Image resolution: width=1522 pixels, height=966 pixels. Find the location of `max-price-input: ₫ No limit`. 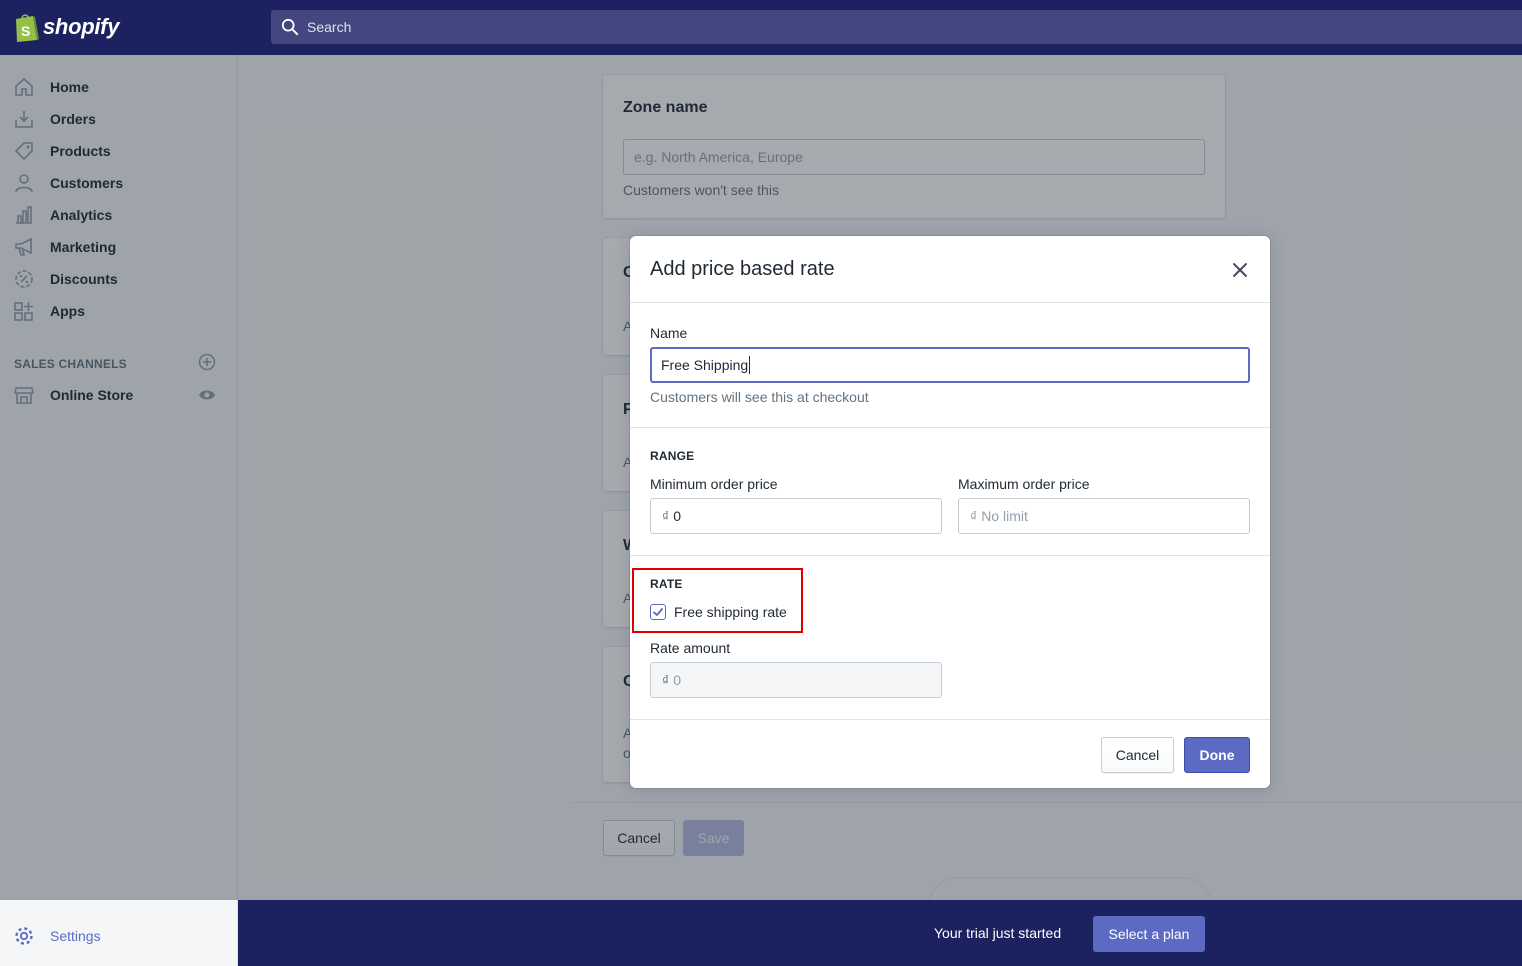

max-price-input: ₫ No limit is located at coordinates (1104, 516).